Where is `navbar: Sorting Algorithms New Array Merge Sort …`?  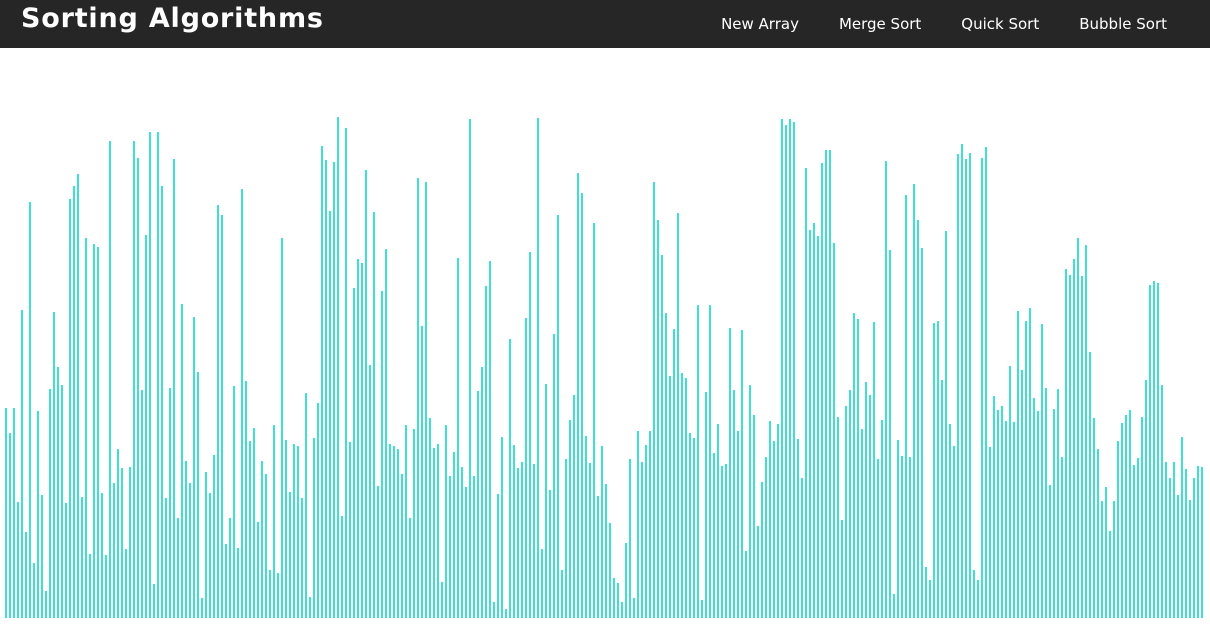 navbar: Sorting Algorithms New Array Merge Sort … is located at coordinates (605, 24).